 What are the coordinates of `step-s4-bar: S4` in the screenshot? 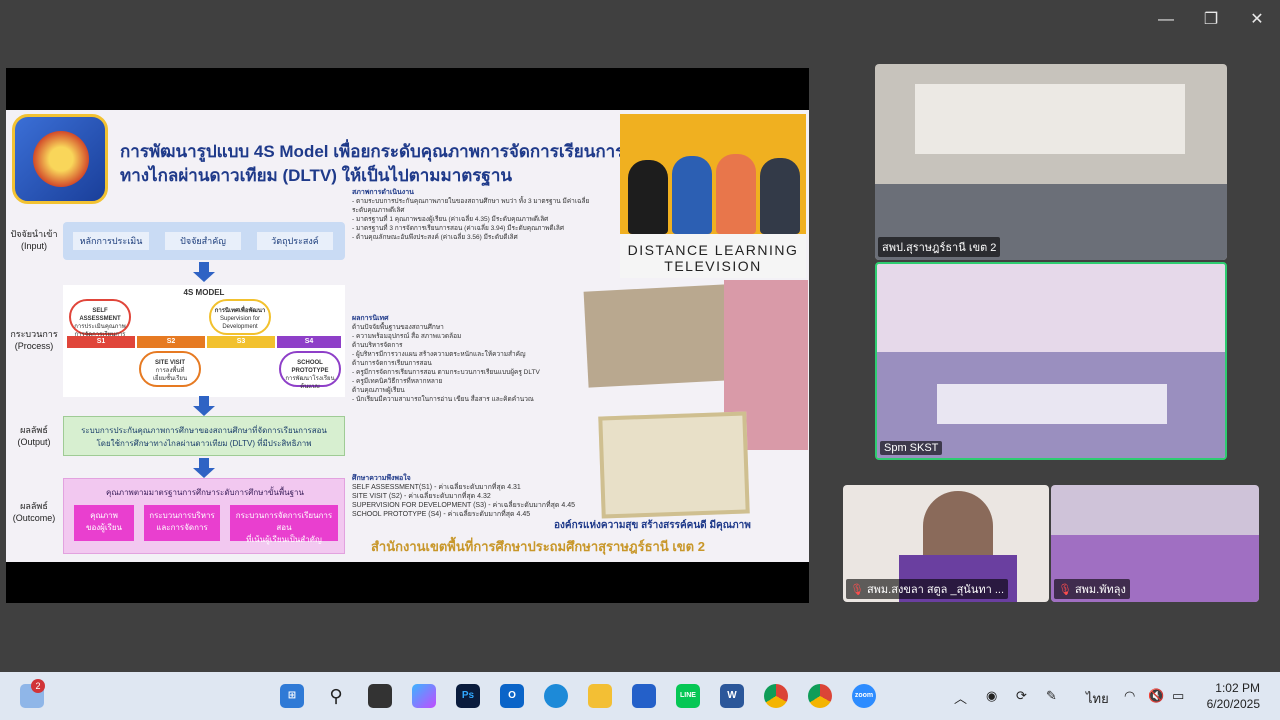 It's located at (309, 342).